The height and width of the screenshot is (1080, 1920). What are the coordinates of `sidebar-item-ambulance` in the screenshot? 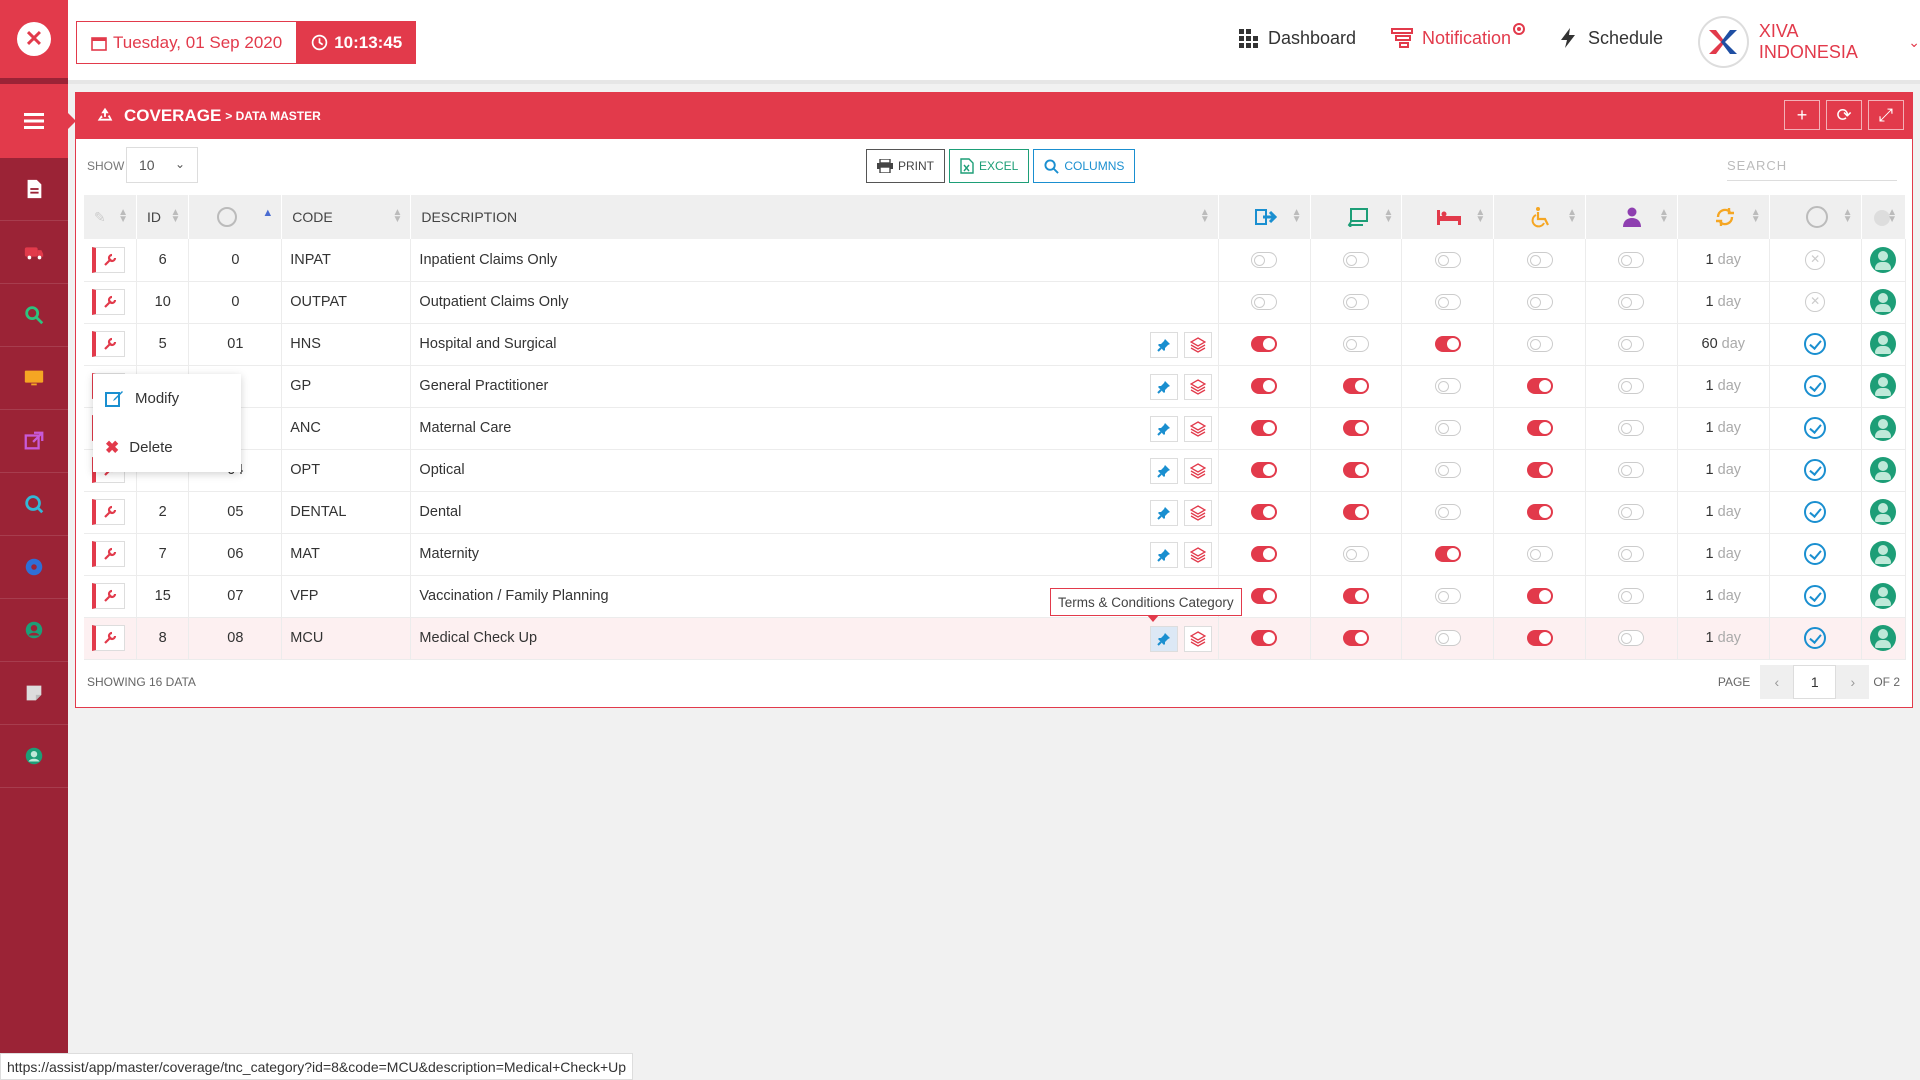 It's located at (34, 252).